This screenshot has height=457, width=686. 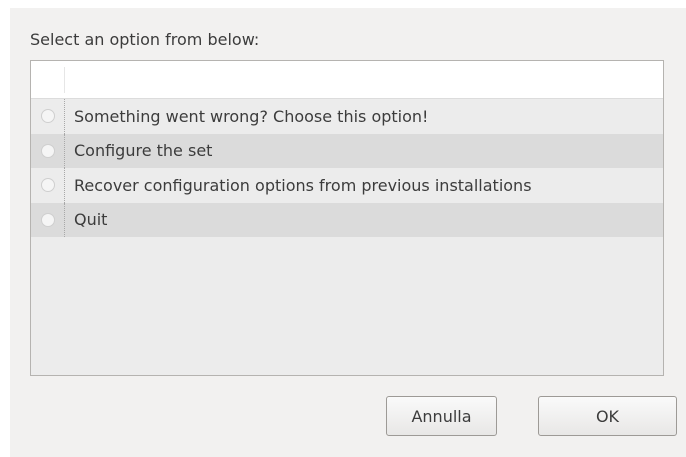 I want to click on dialog-prompt: Select an option from below:, so click(x=145, y=39).